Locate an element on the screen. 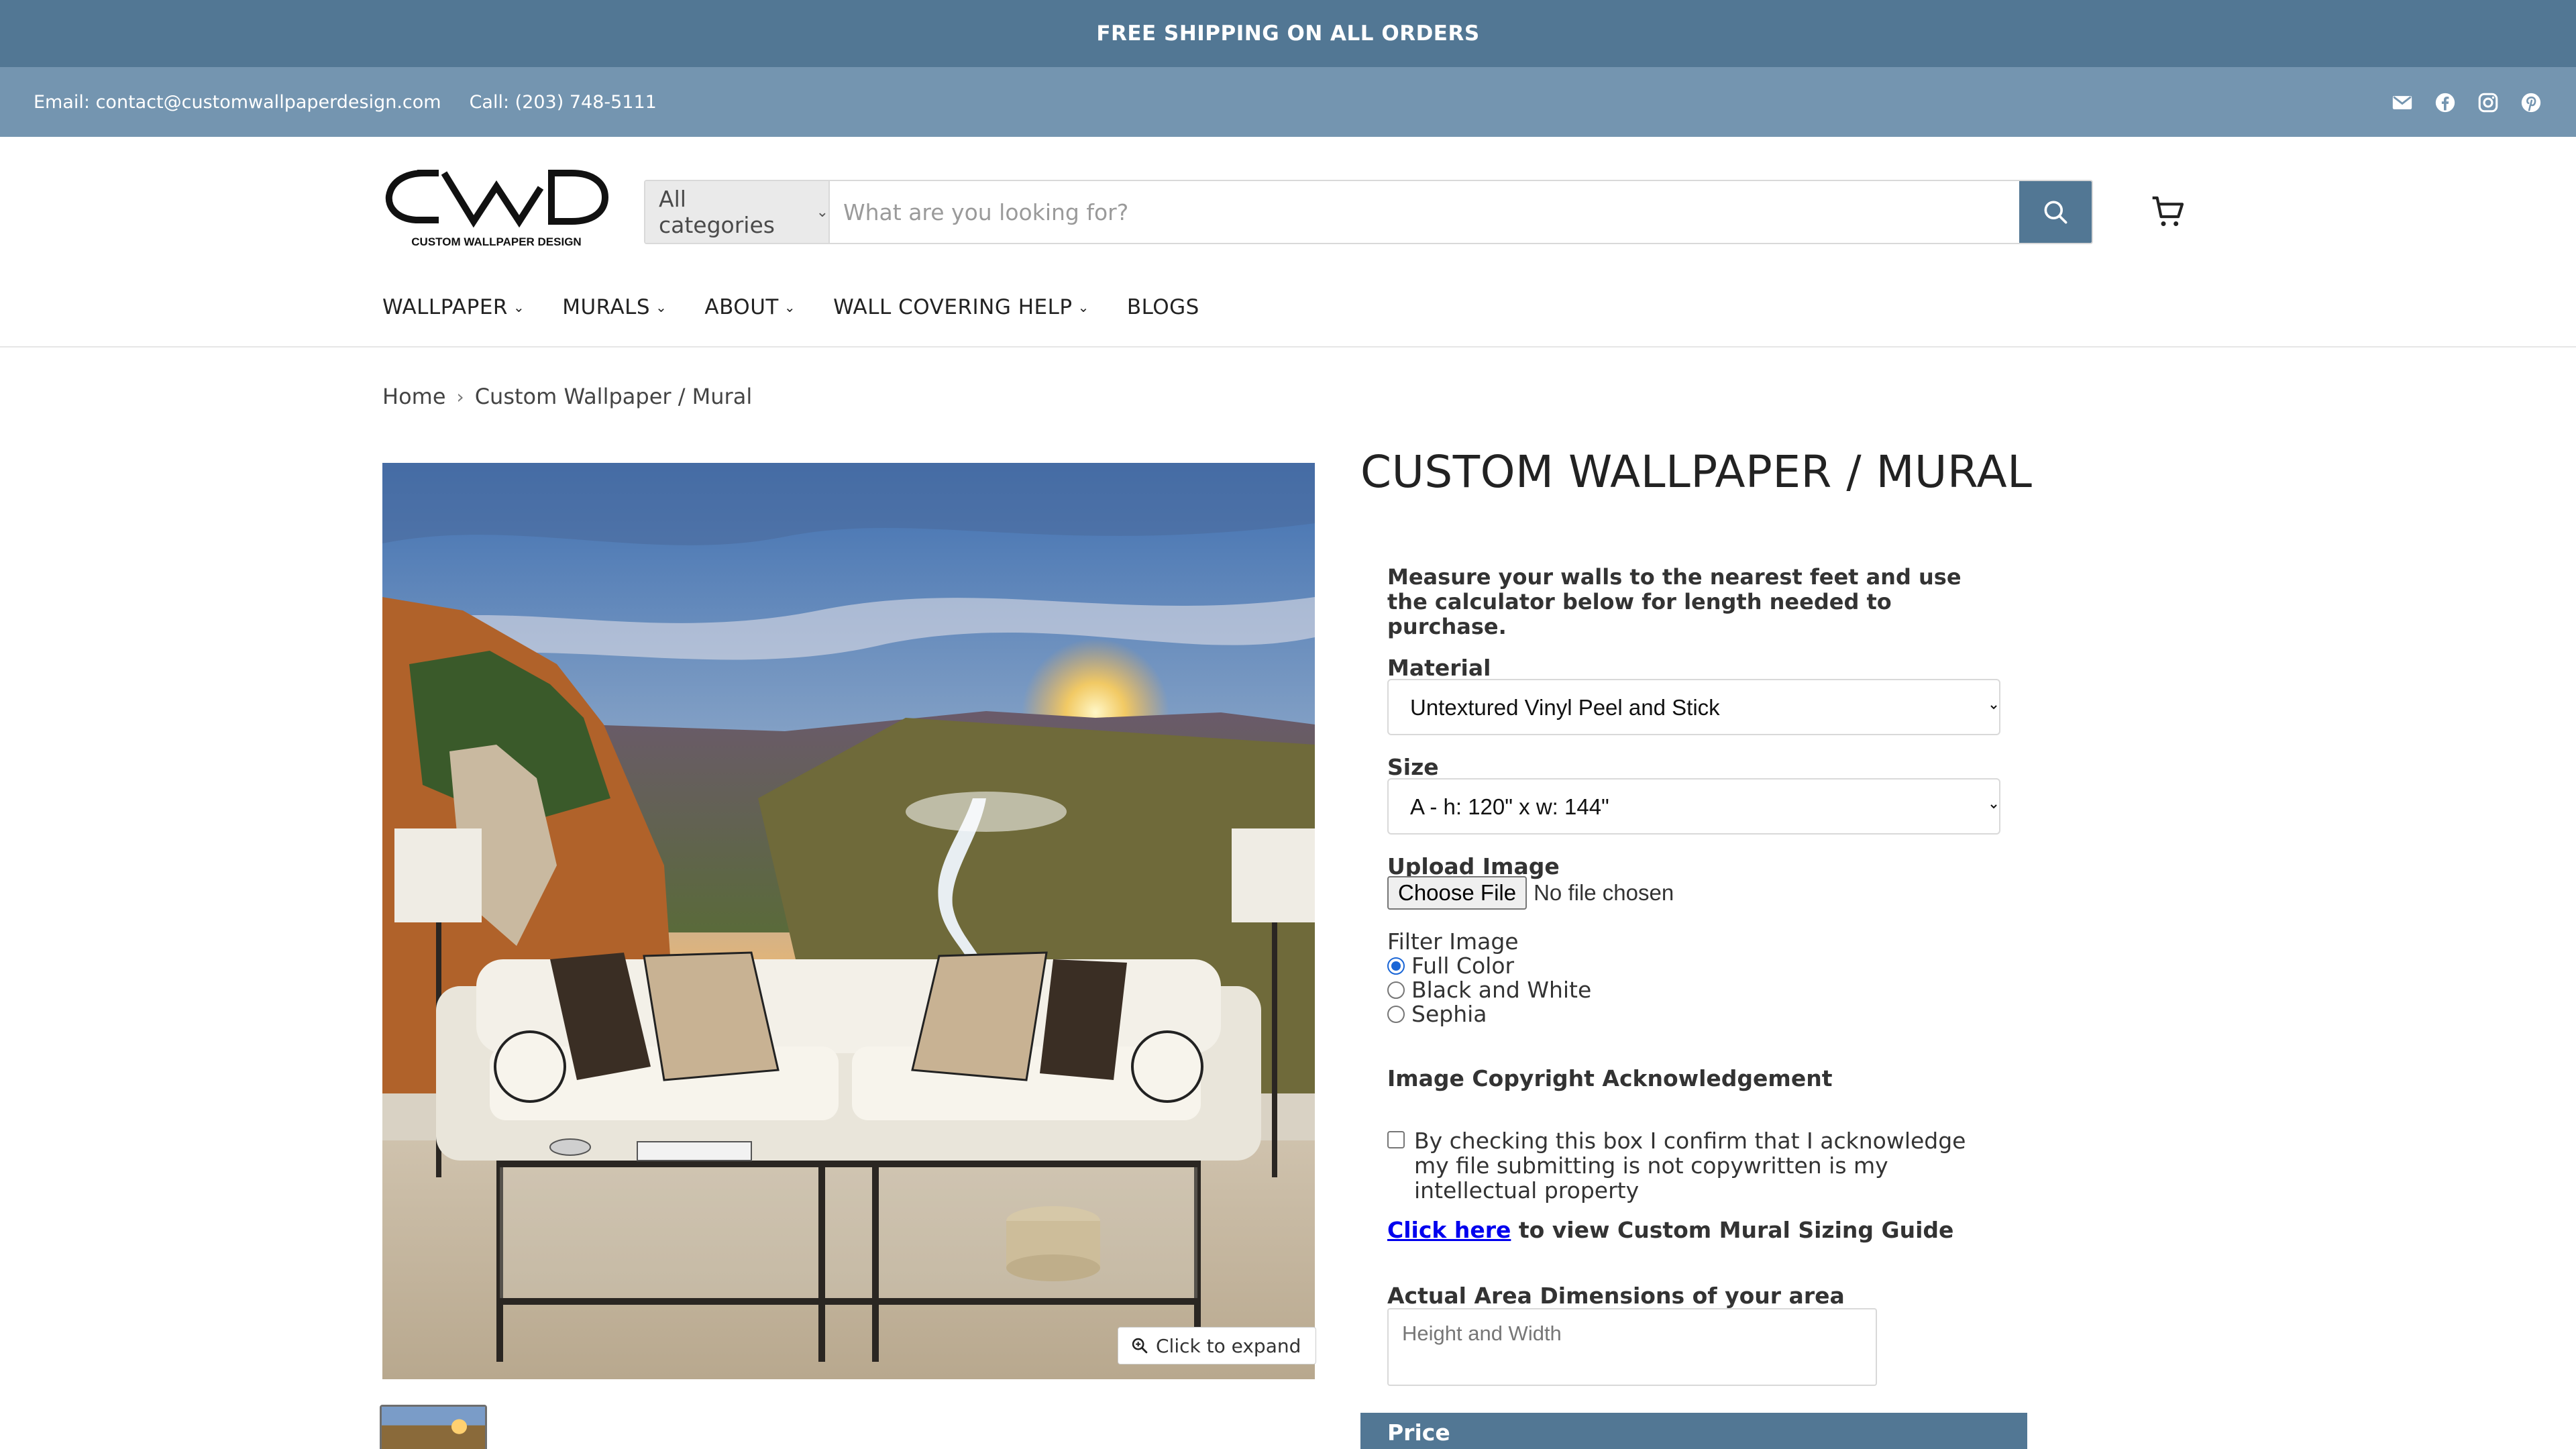 The image size is (2576, 1449). instagram-icon is located at coordinates (2488, 102).